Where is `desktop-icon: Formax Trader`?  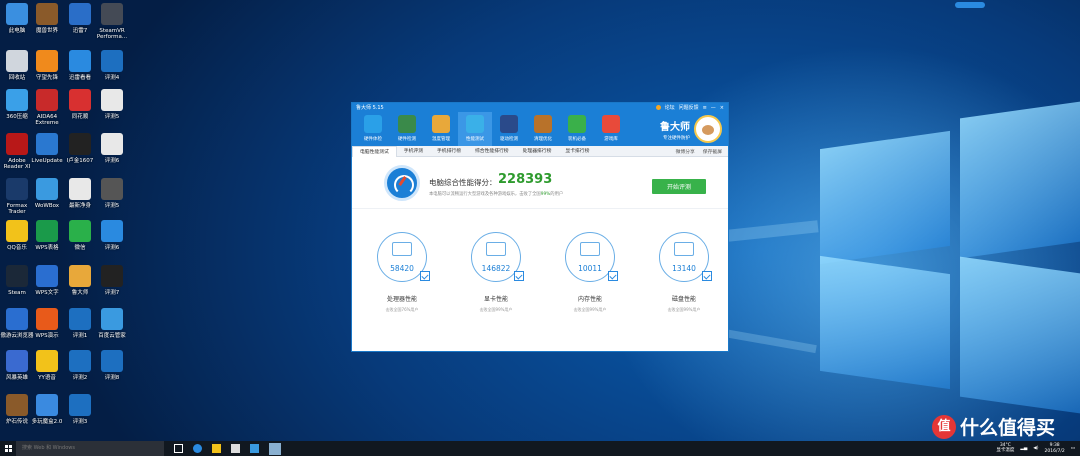
desktop-icon: Formax Trader is located at coordinates (17, 197).